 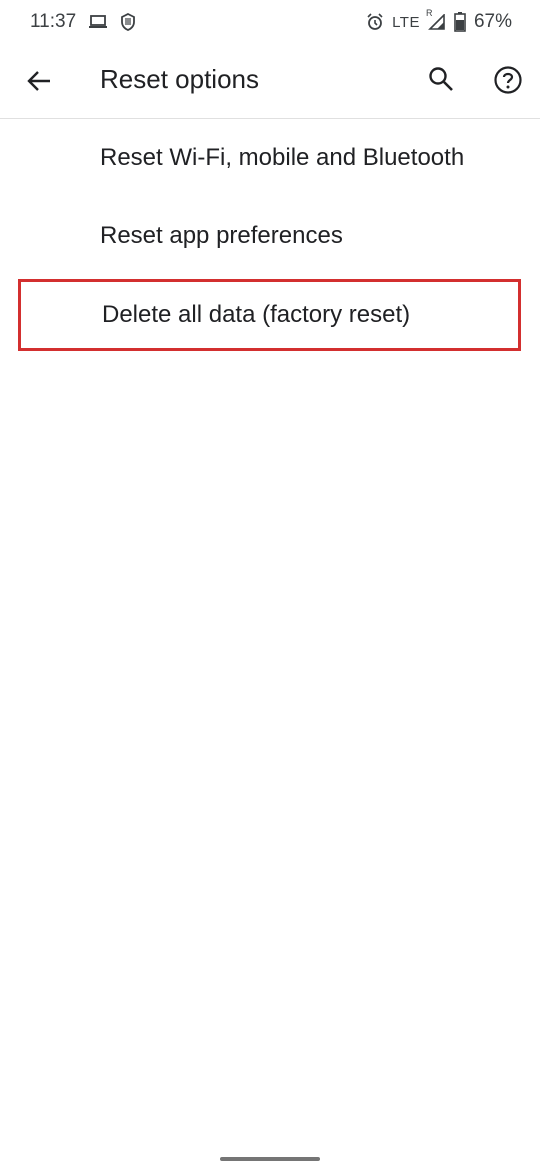 What do you see at coordinates (492, 21) in the screenshot?
I see `battery-percent: 67%` at bounding box center [492, 21].